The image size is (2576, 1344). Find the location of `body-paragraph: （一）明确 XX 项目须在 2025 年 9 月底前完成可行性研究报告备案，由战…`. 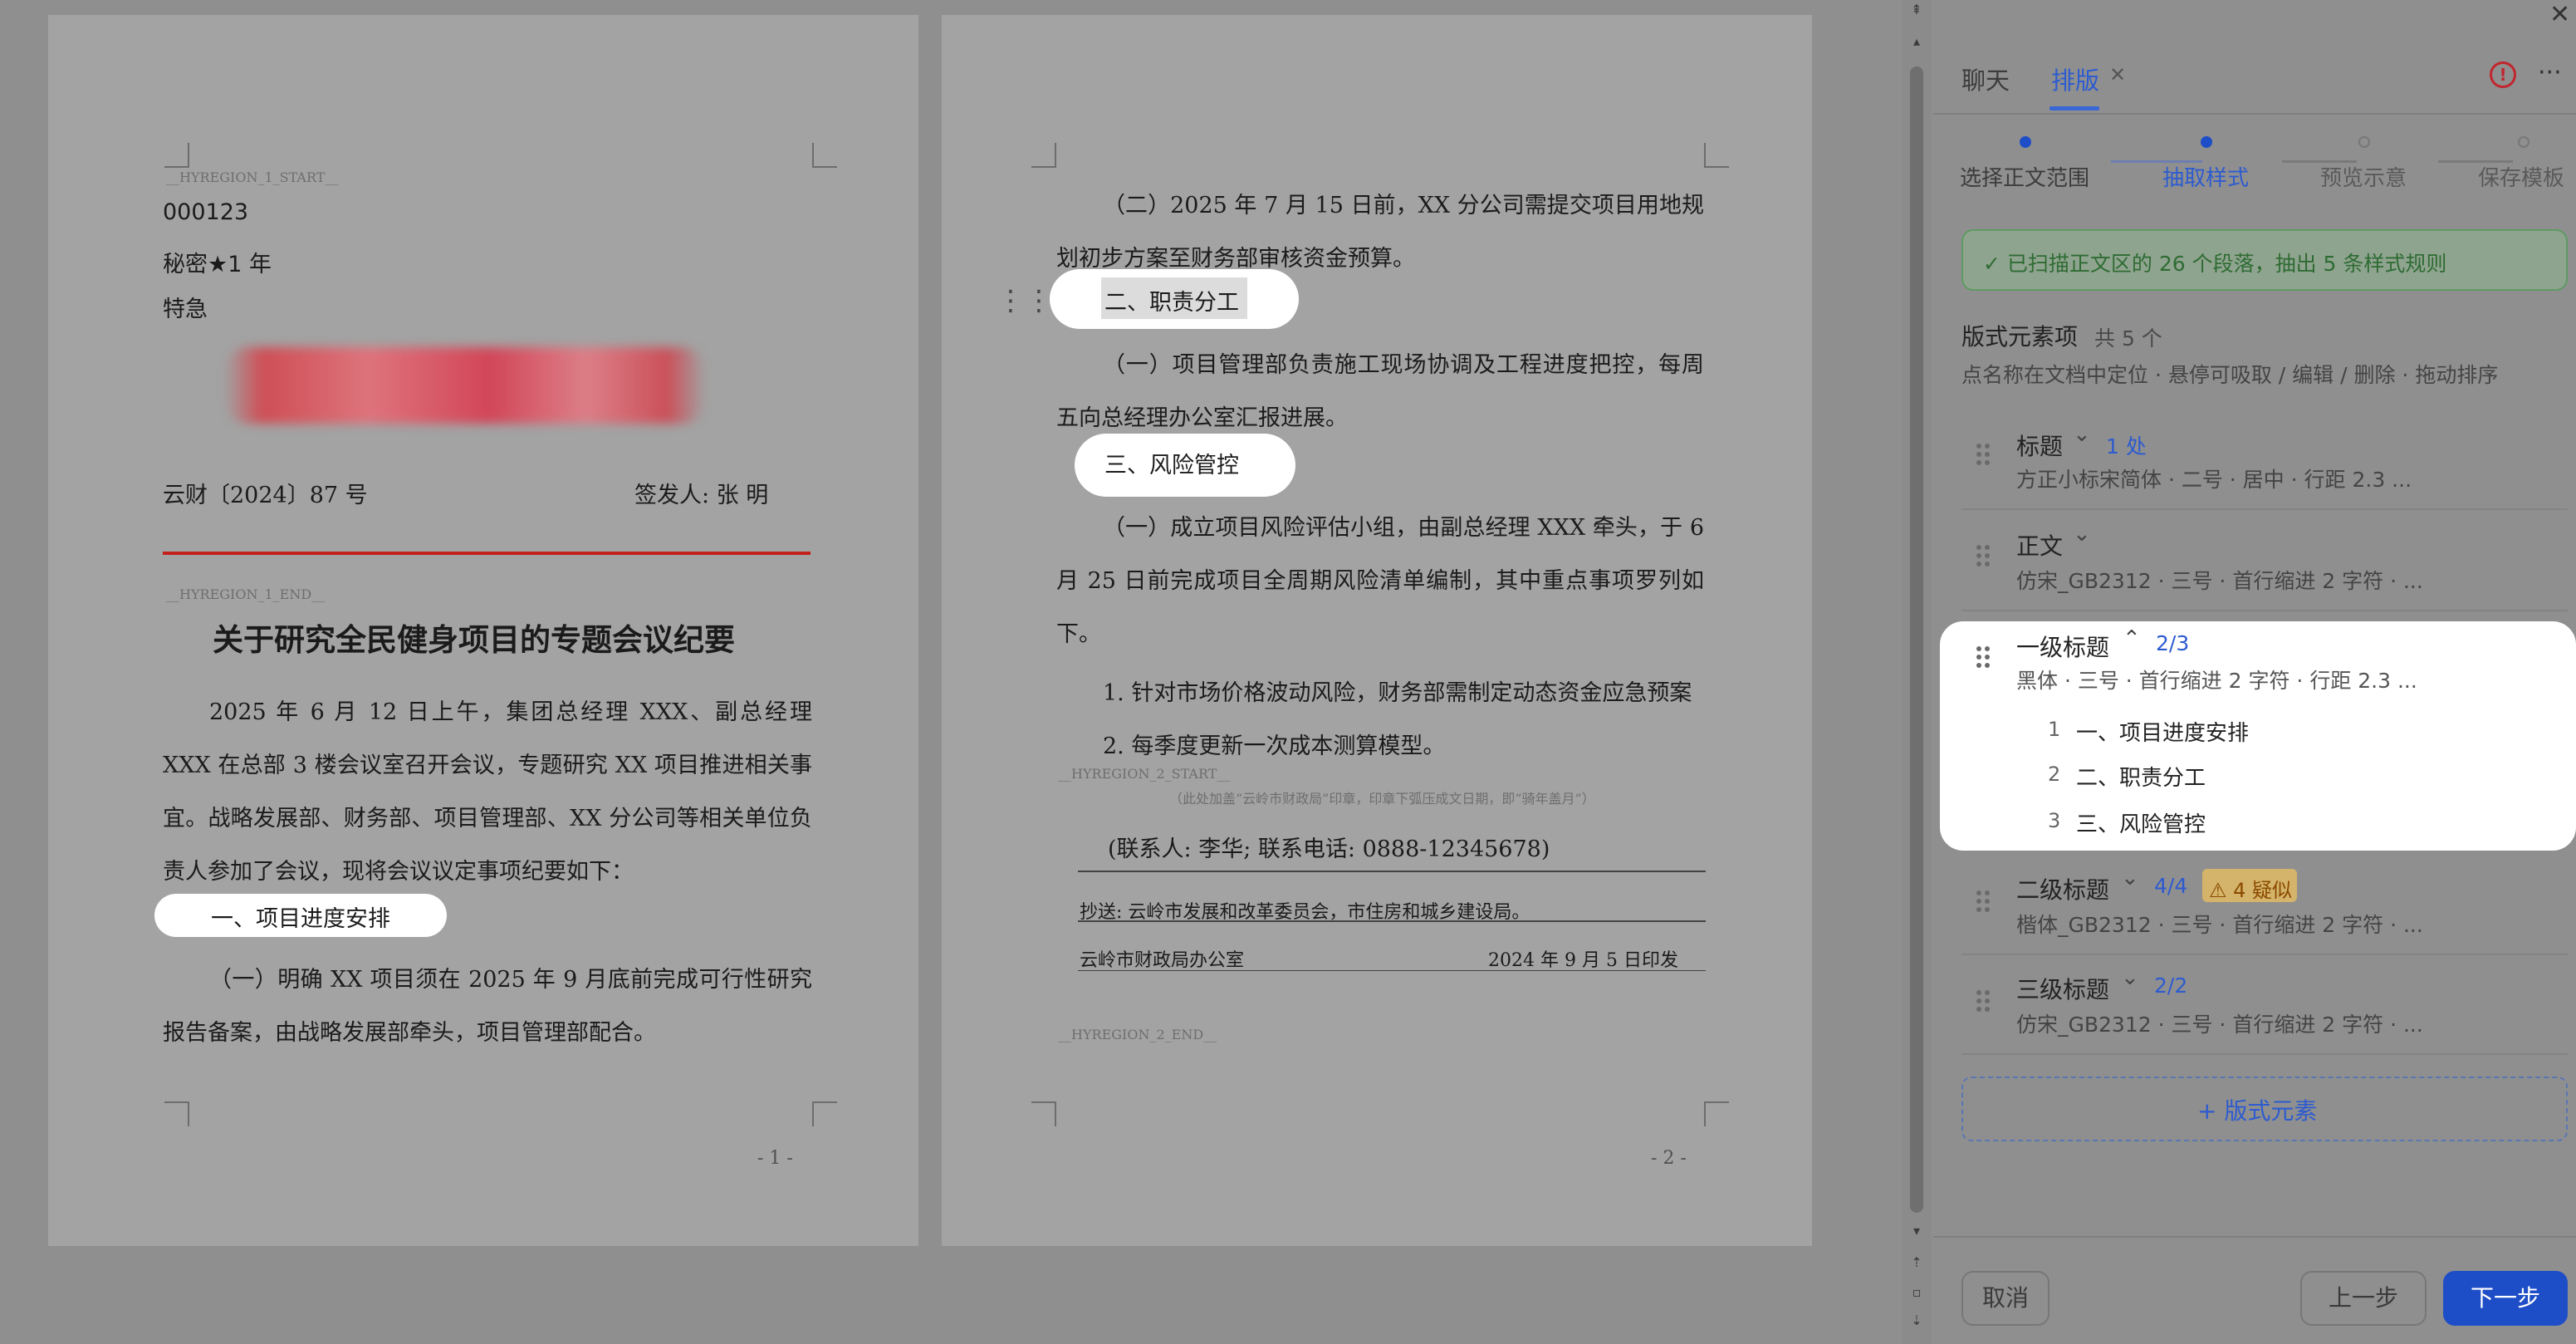

body-paragraph: （一）明确 XX 项目须在 2025 年 9 月底前完成可行性研究报告备案，由战… is located at coordinates (487, 1007).